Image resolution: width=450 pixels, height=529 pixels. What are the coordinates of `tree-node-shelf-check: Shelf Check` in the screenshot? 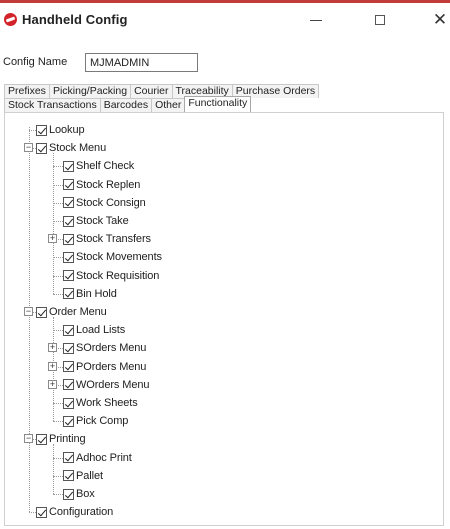 It's located at (98, 166).